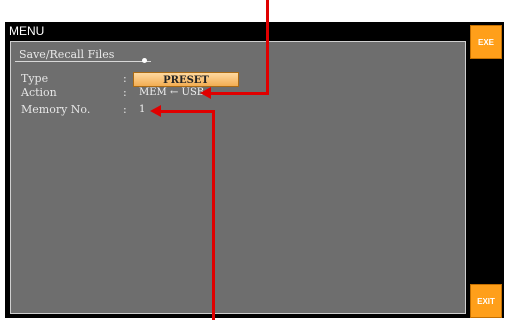  I want to click on type-preset-button: PRESET, so click(186, 79).